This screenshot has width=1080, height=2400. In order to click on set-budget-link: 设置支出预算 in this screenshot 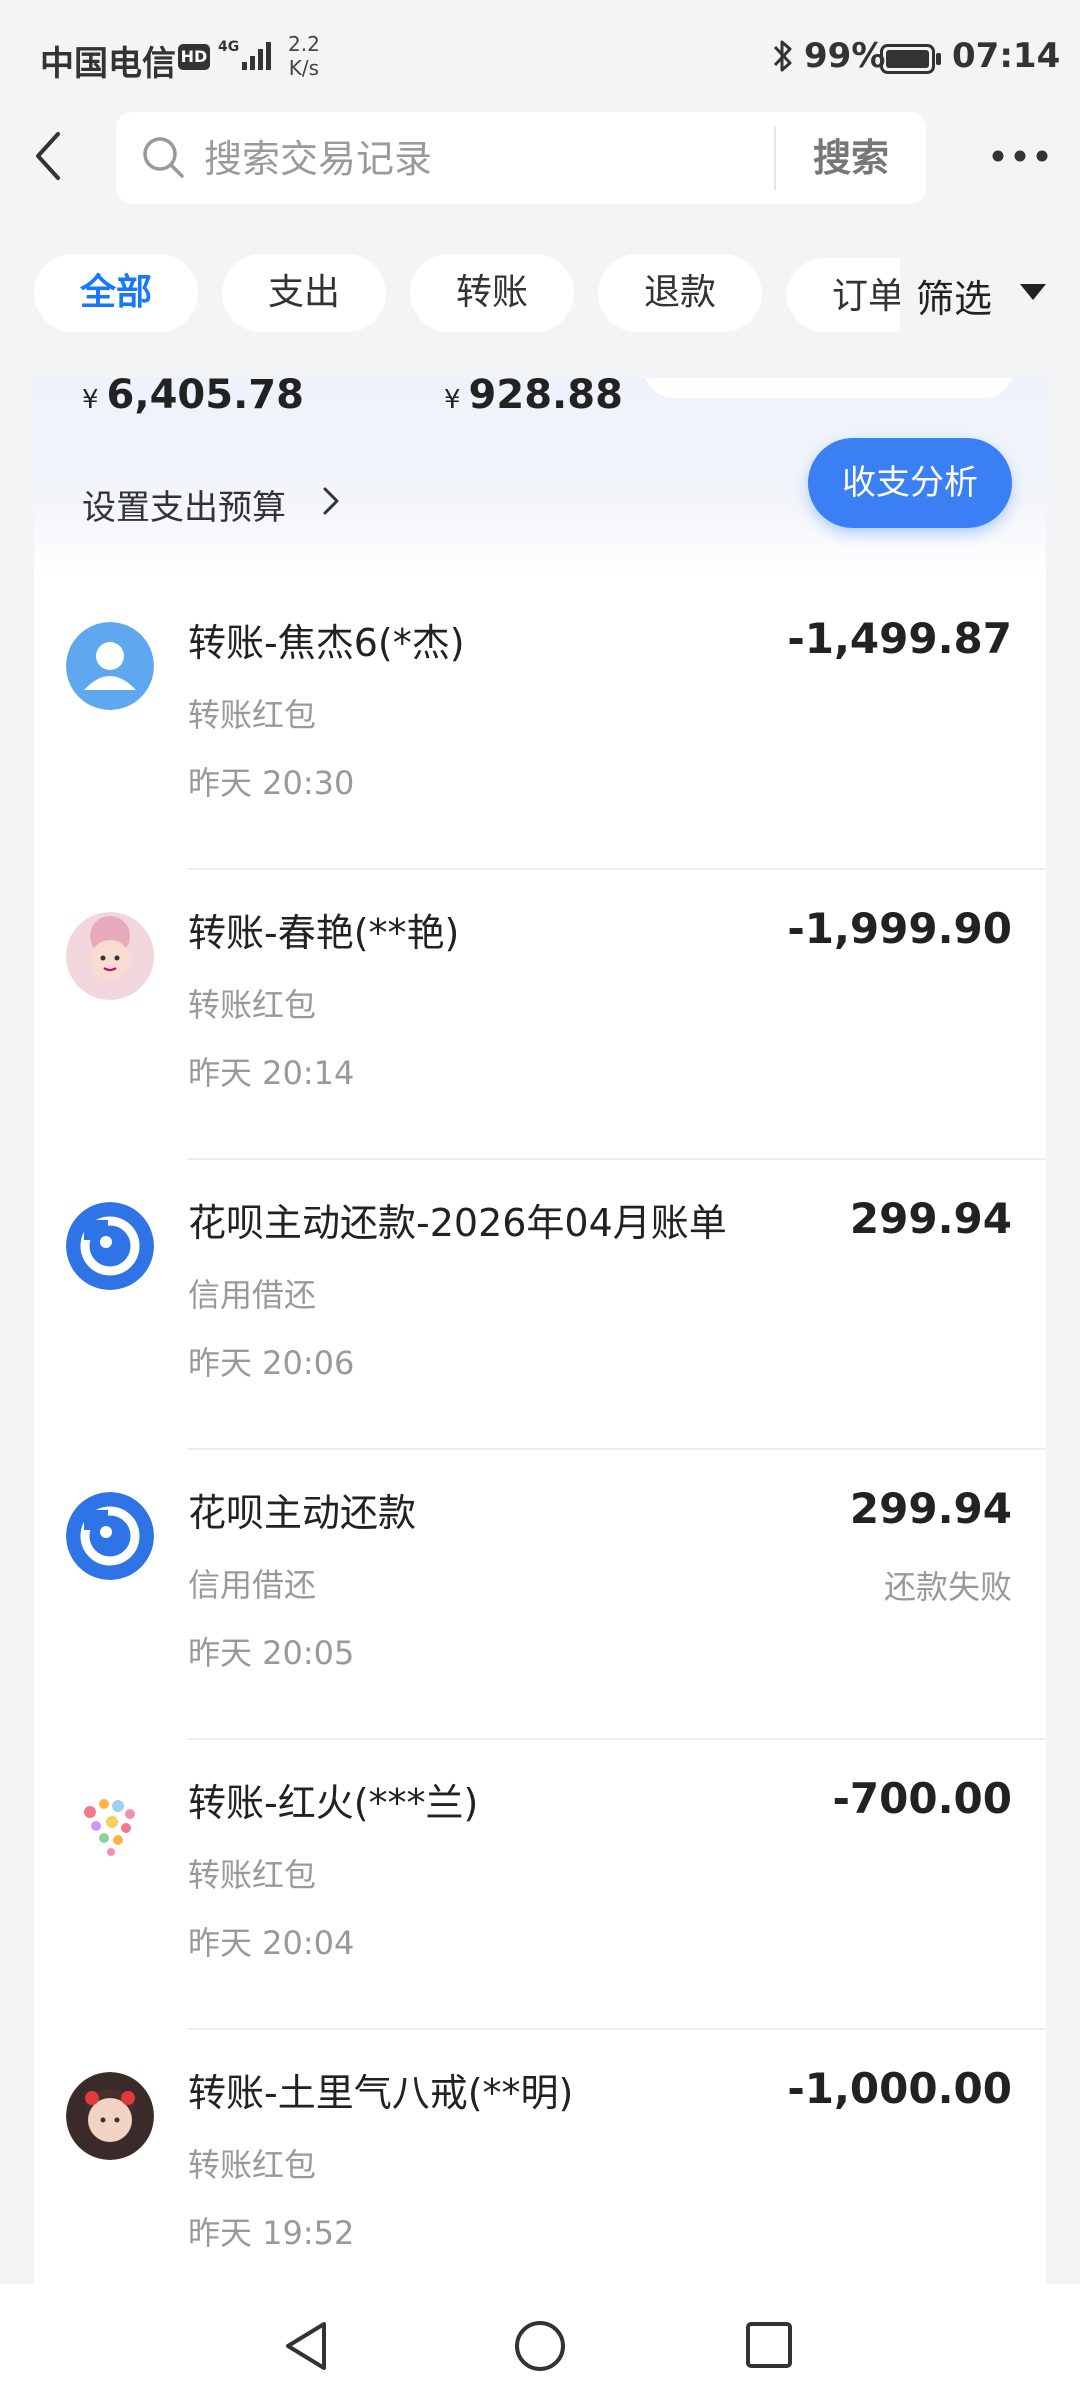, I will do `click(184, 504)`.